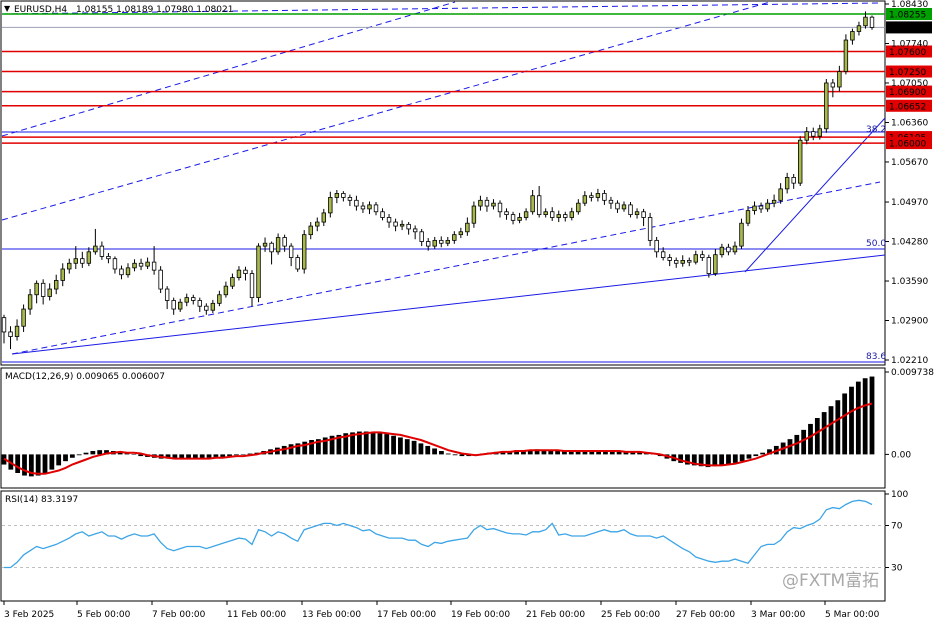 The image size is (936, 624). Describe the element at coordinates (705, 615) in the screenshot. I see `time-axis-label: 27 Feb 00:00` at that location.